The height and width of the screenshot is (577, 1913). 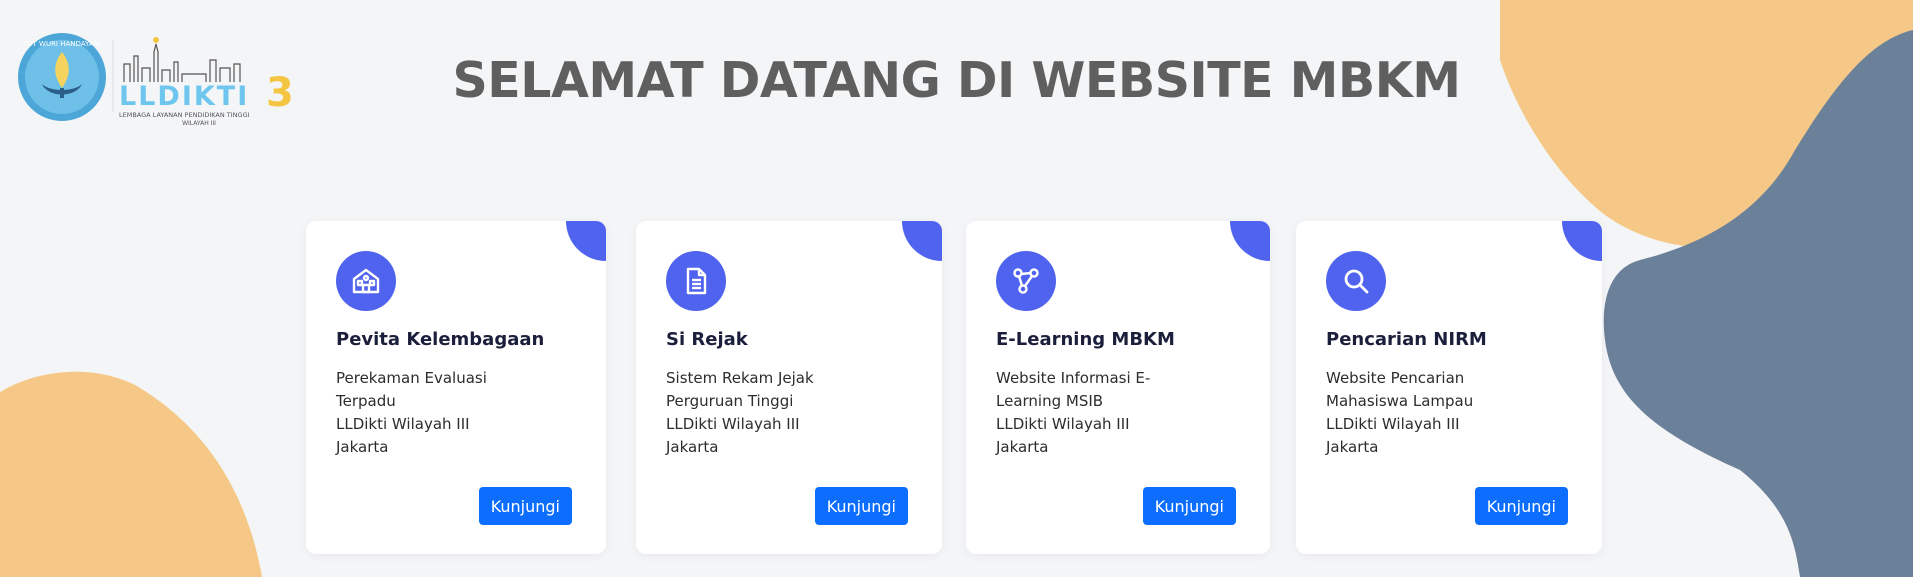 I want to click on network-nodes-icon, so click(x=1026, y=281).